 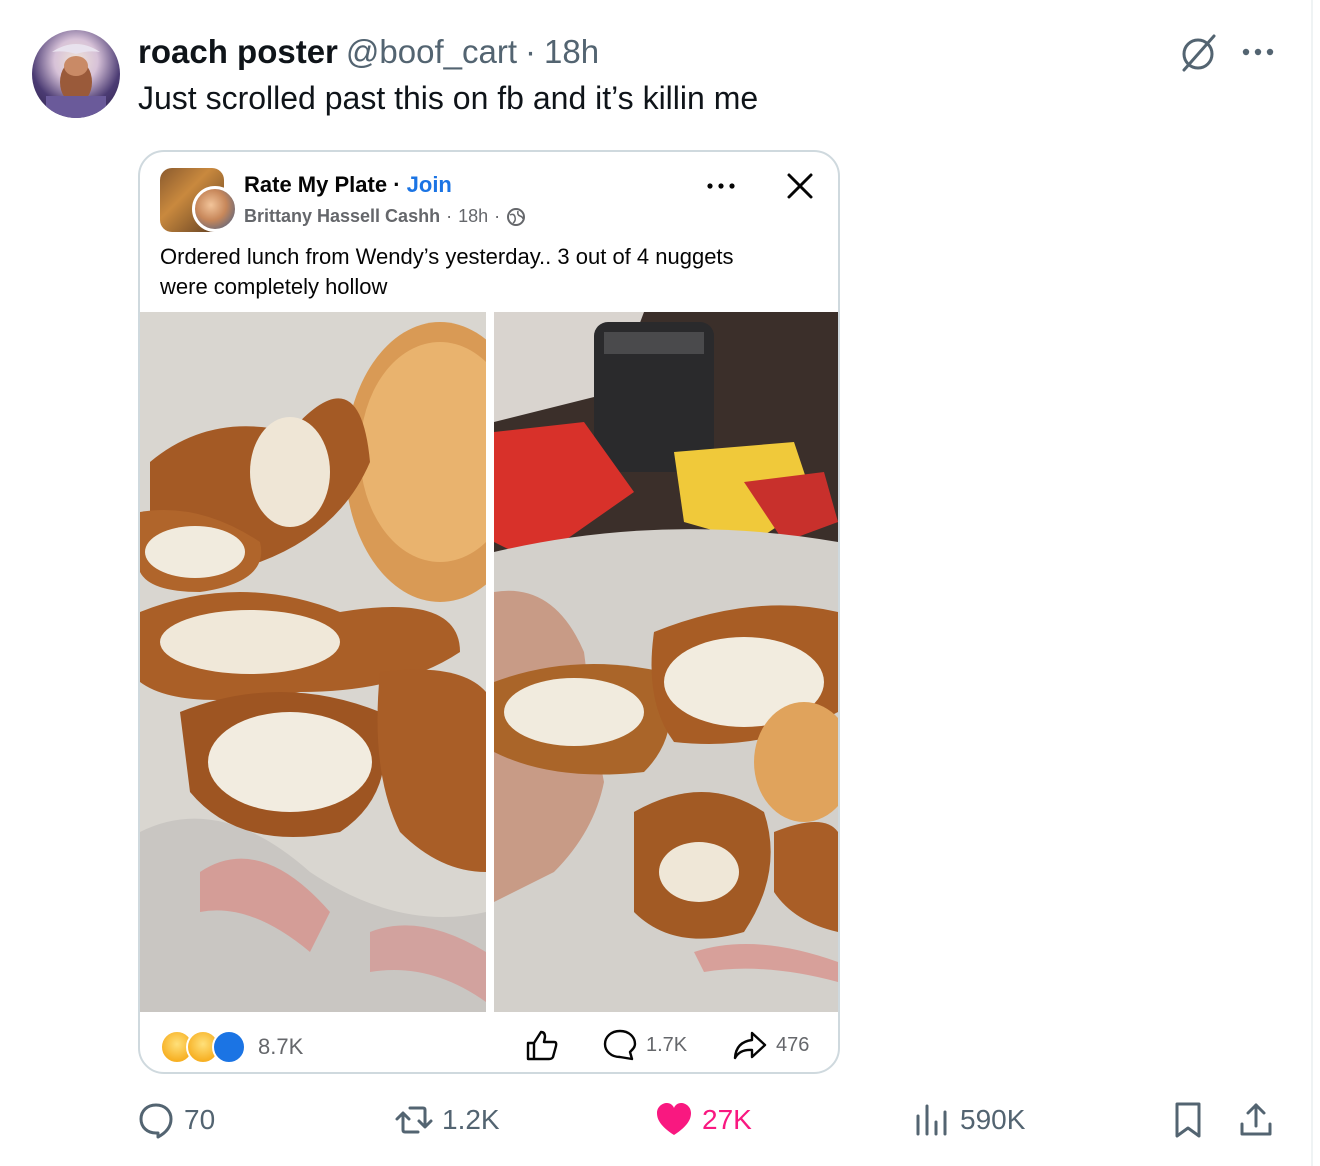 I want to click on fb-author-name: Brittany Hassell Cashh, so click(x=342, y=216).